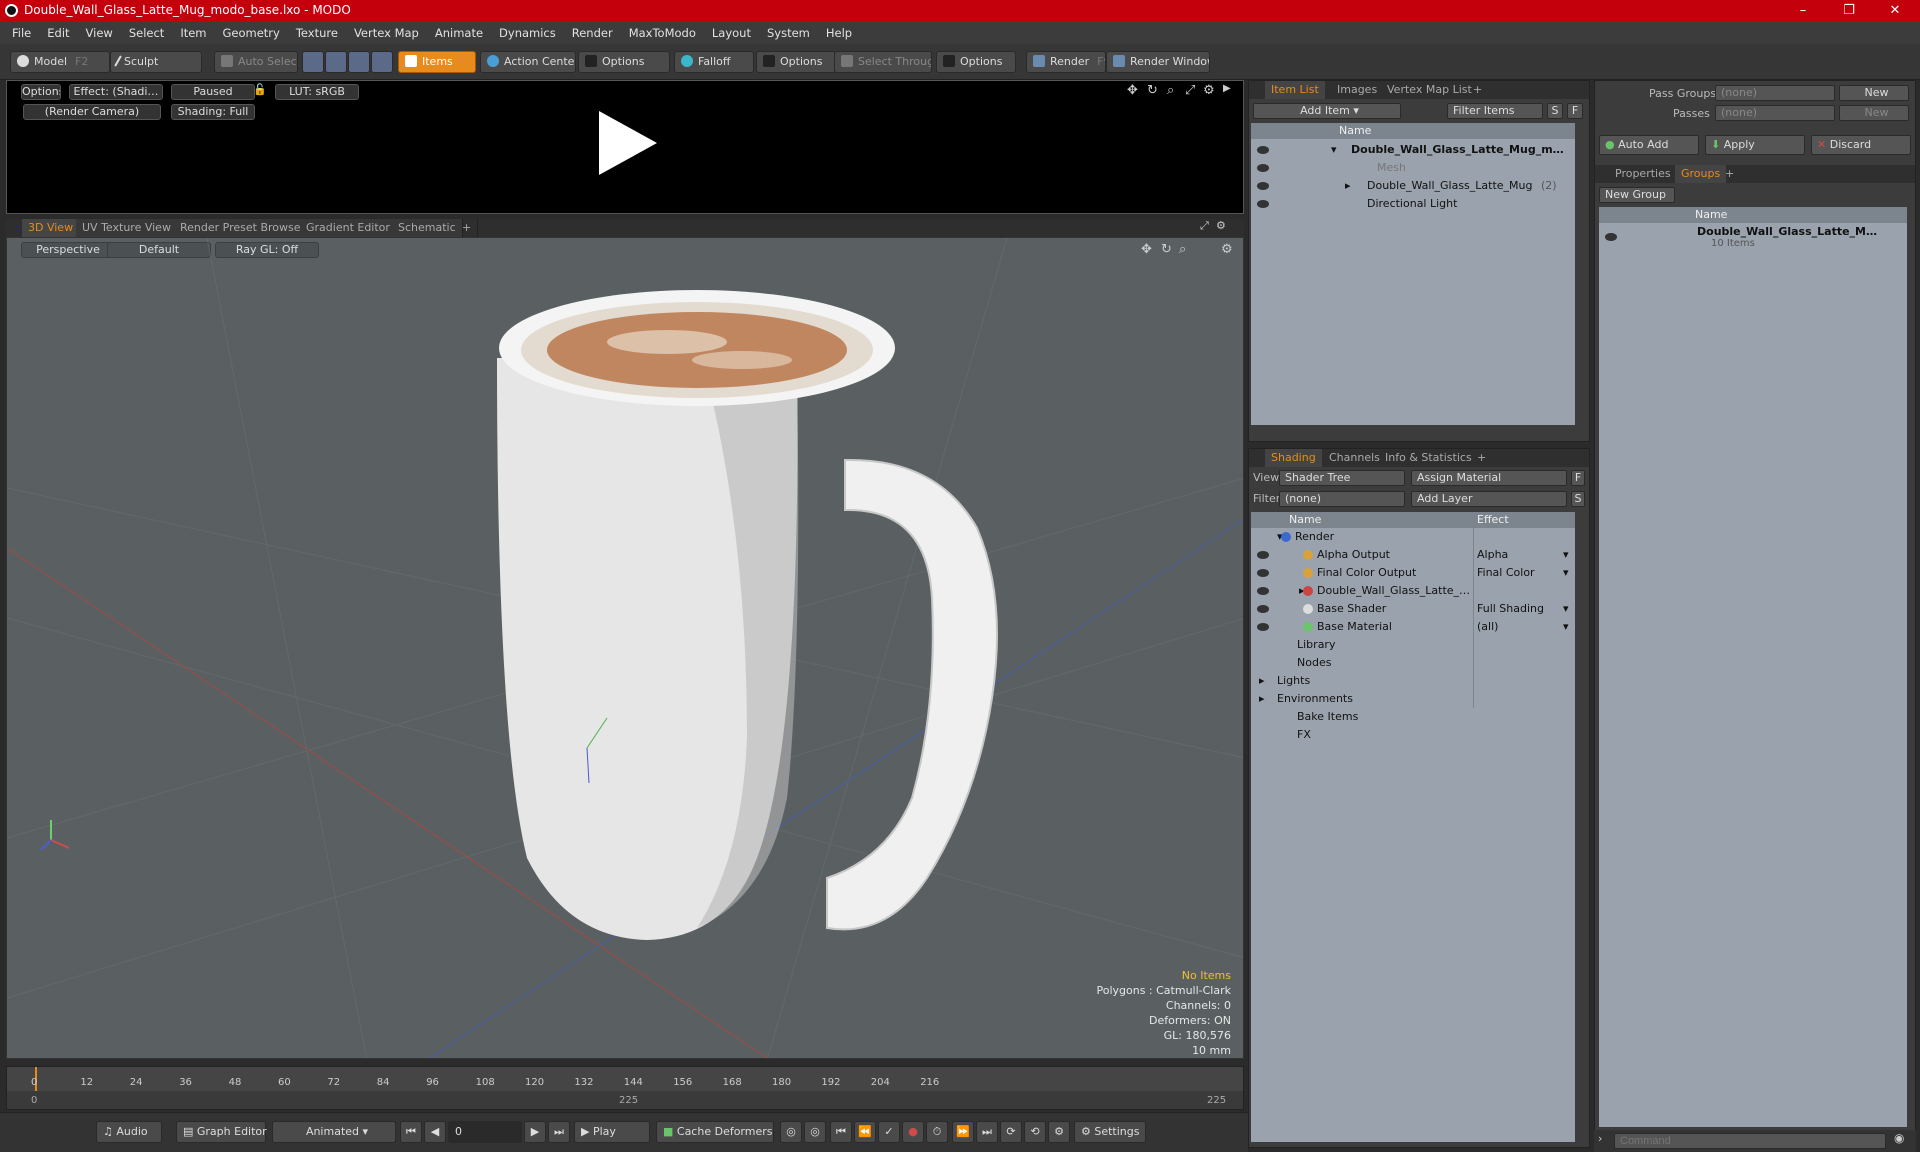  What do you see at coordinates (1895, 11) in the screenshot?
I see `close-icon: ✕` at bounding box center [1895, 11].